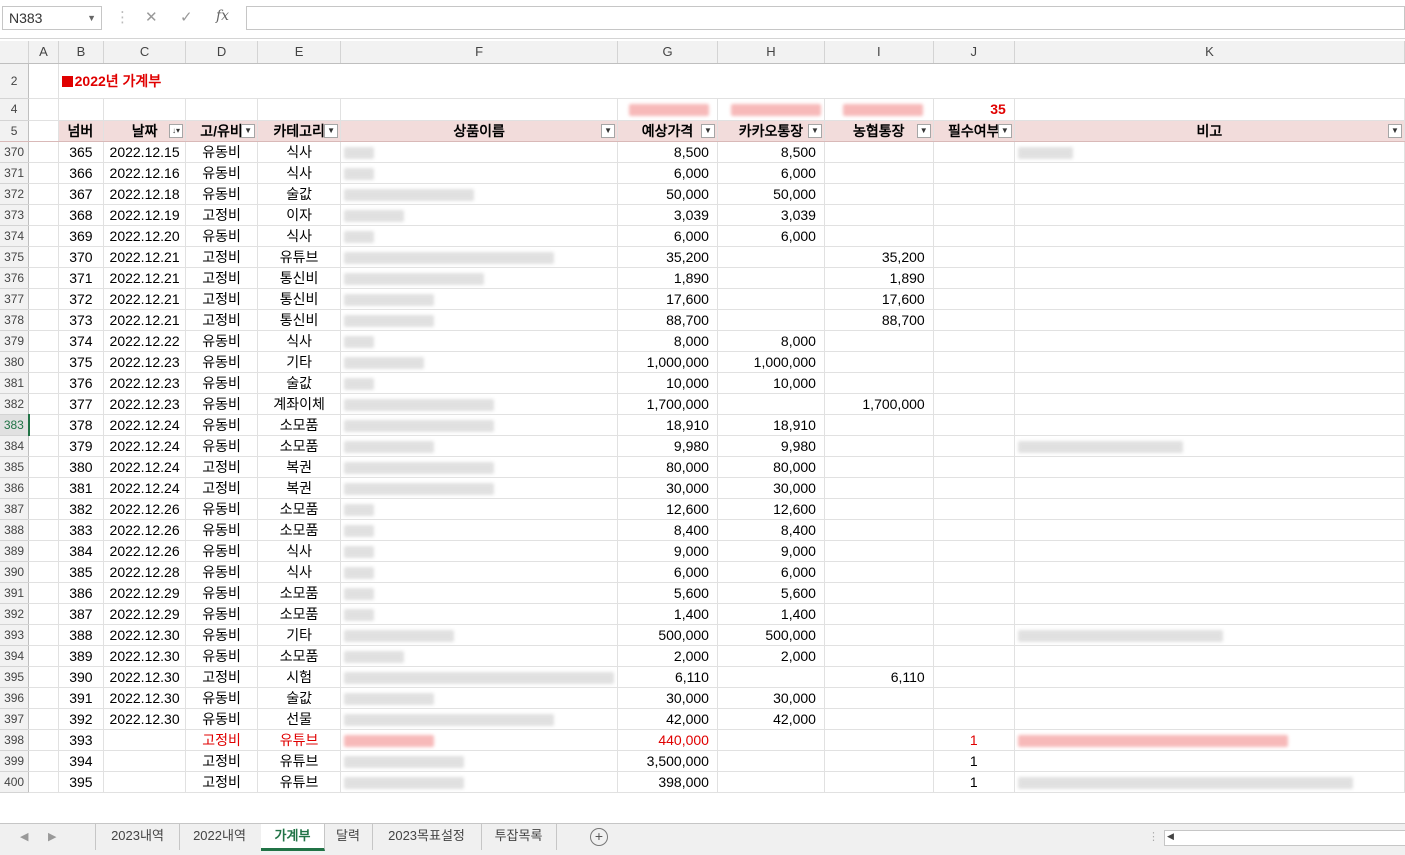 Image resolution: width=1405 pixels, height=855 pixels. Describe the element at coordinates (667, 152) in the screenshot. I see `price-cell: 8,500` at that location.